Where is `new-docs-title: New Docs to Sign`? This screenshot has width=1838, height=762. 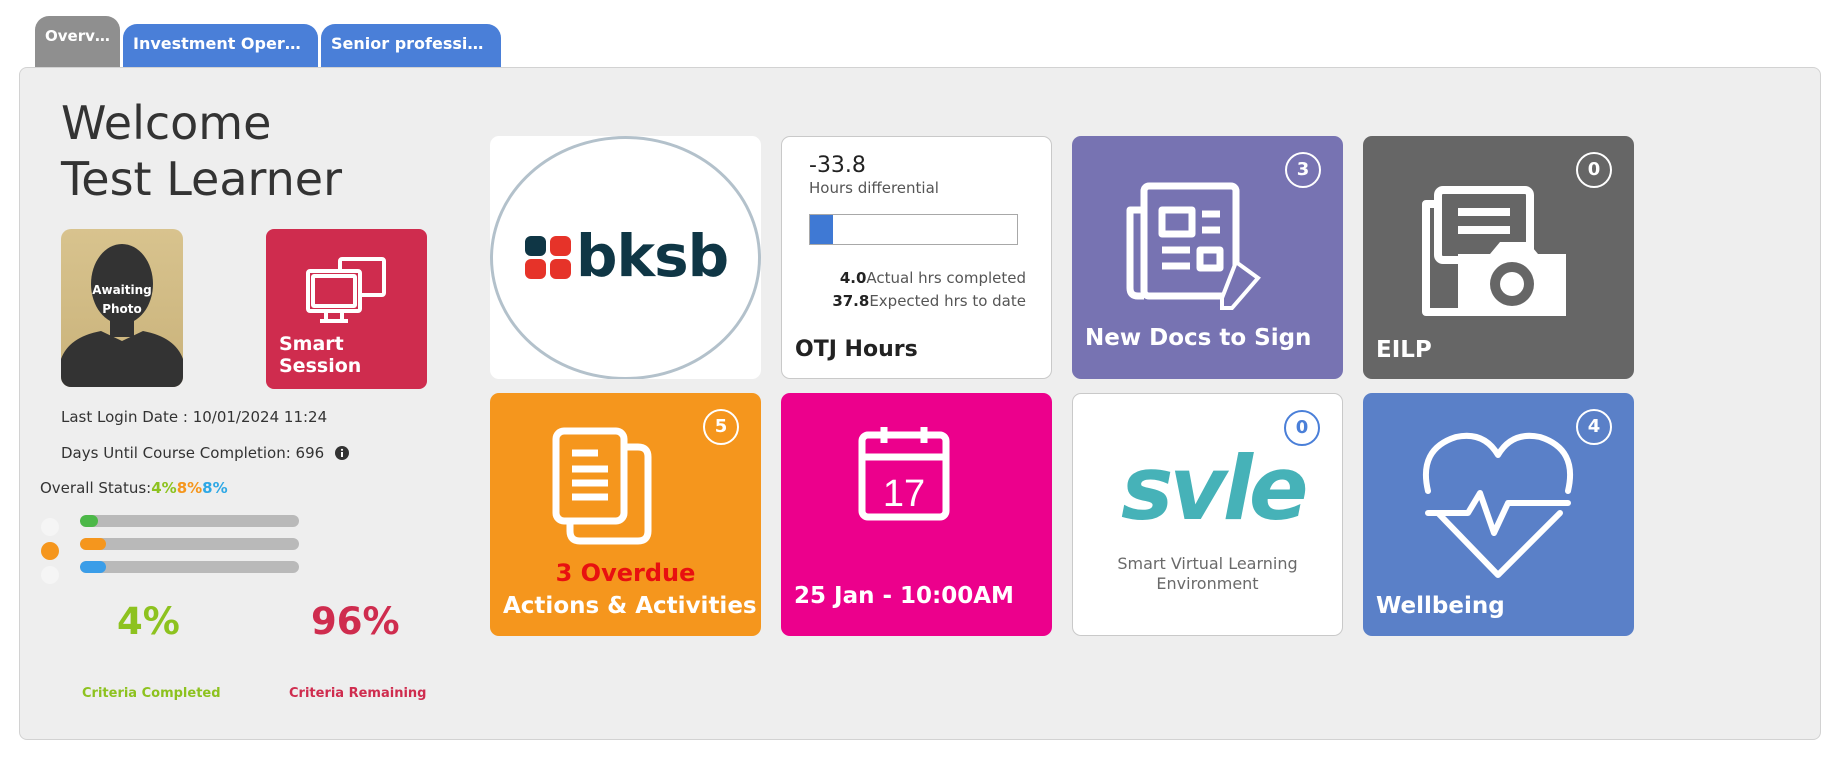
new-docs-title: New Docs to Sign is located at coordinates (1198, 338).